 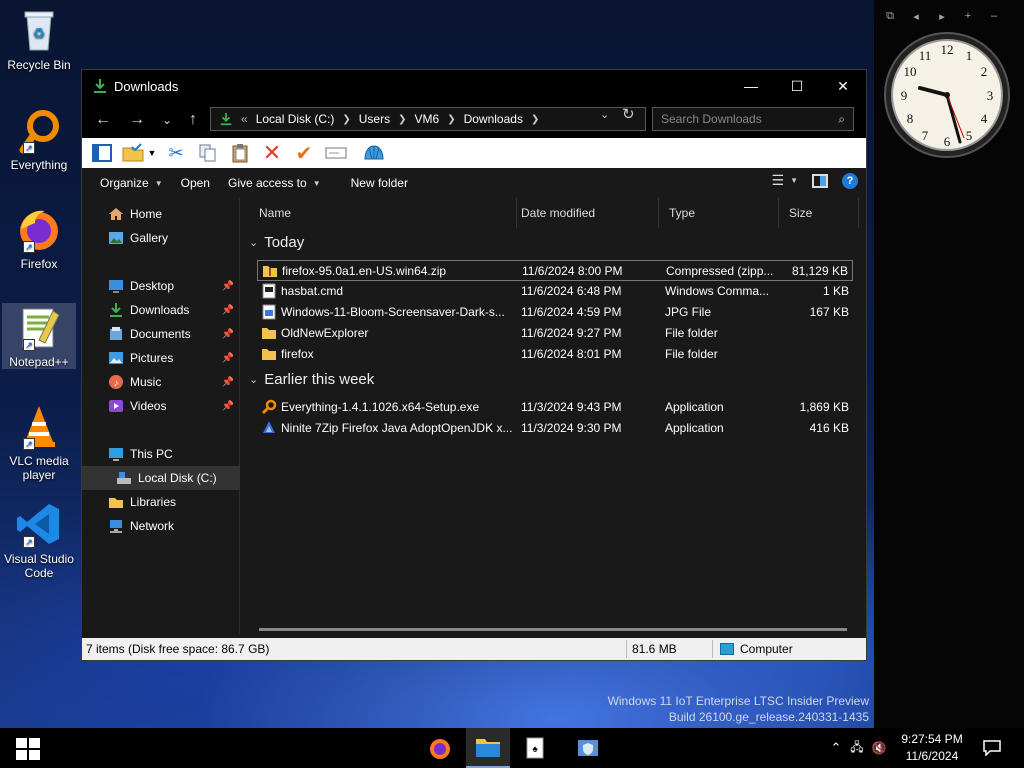 What do you see at coordinates (161, 214) in the screenshot?
I see `nav-item-home: Home` at bounding box center [161, 214].